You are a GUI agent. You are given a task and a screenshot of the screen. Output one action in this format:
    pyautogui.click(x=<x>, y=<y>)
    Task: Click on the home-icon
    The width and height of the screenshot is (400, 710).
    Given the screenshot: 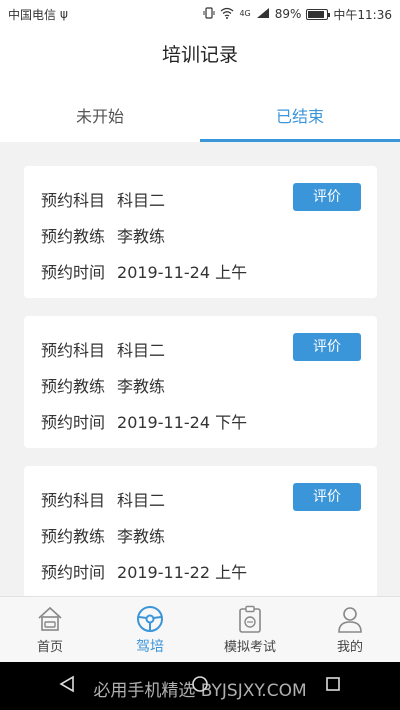 What is the action you would take?
    pyautogui.click(x=50, y=619)
    